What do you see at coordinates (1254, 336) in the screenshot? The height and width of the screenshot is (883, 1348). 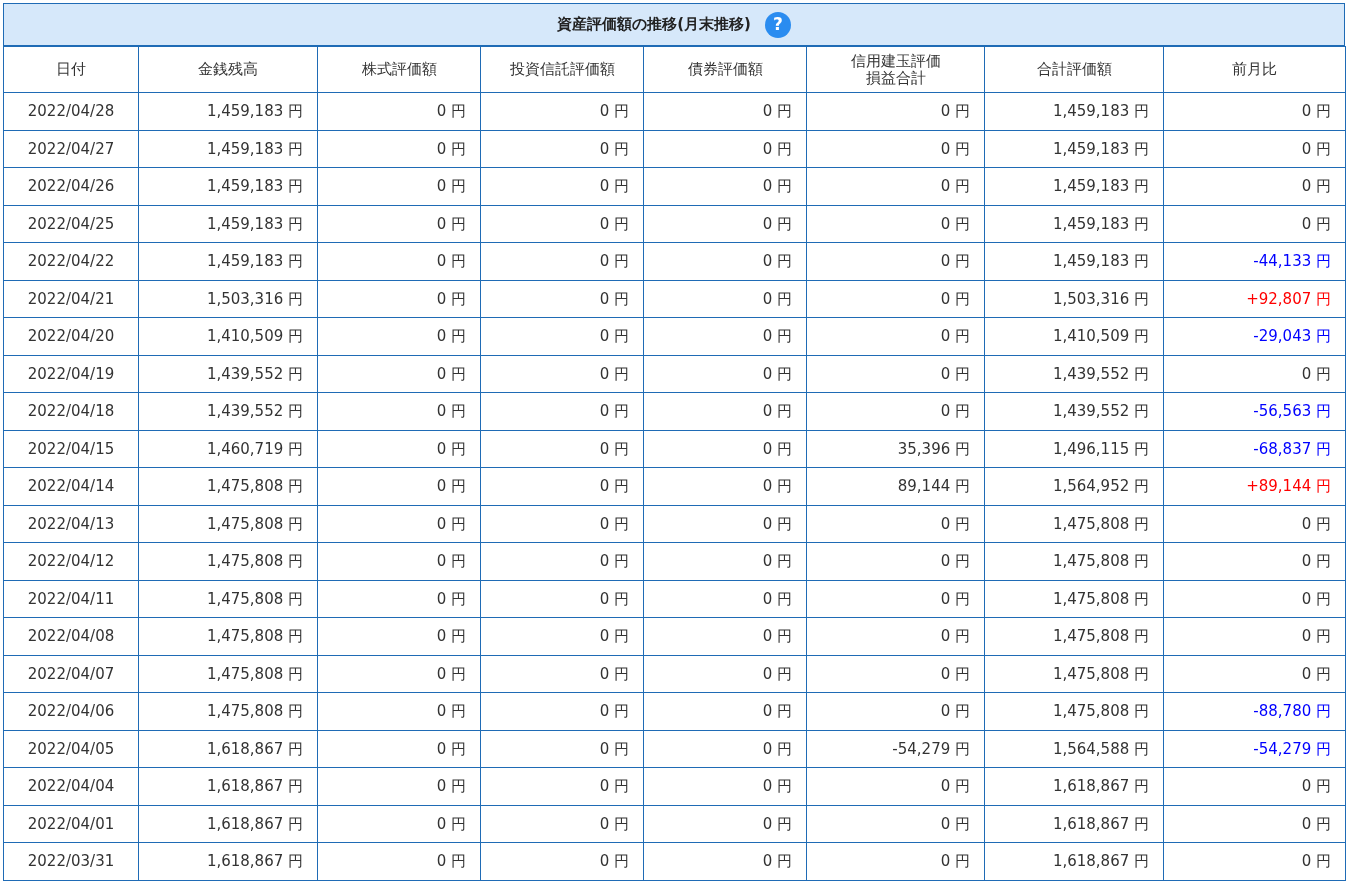 I see `change-cell: -29,043 円` at bounding box center [1254, 336].